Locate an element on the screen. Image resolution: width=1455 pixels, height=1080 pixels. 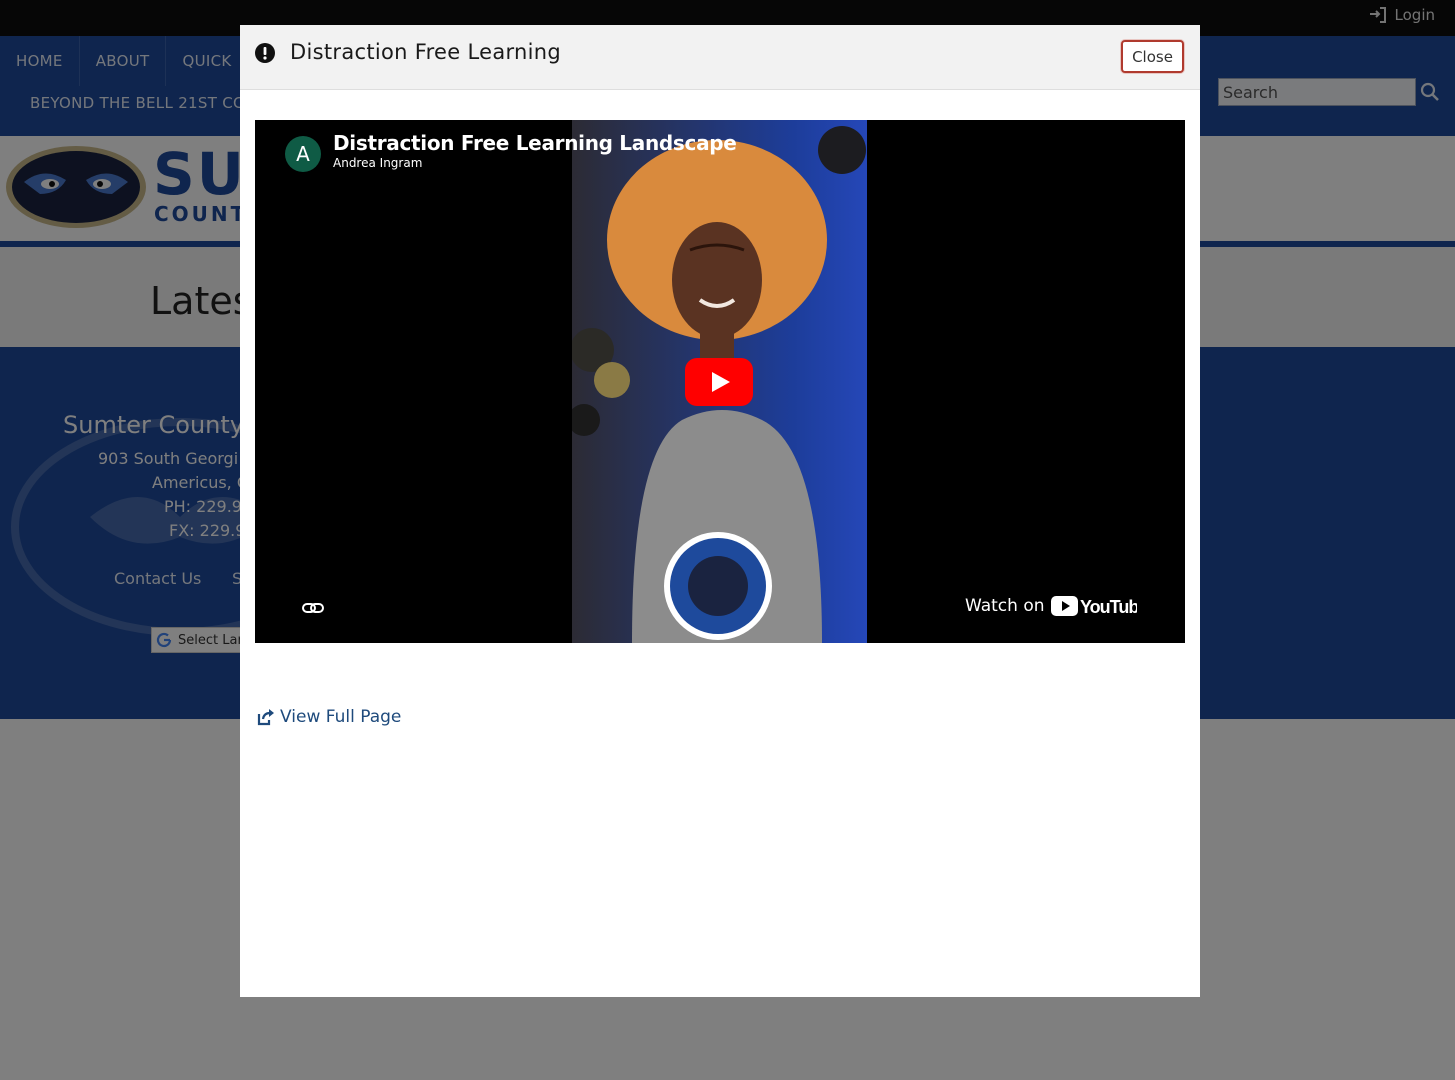
copy-link-icon is located at coordinates (313, 608).